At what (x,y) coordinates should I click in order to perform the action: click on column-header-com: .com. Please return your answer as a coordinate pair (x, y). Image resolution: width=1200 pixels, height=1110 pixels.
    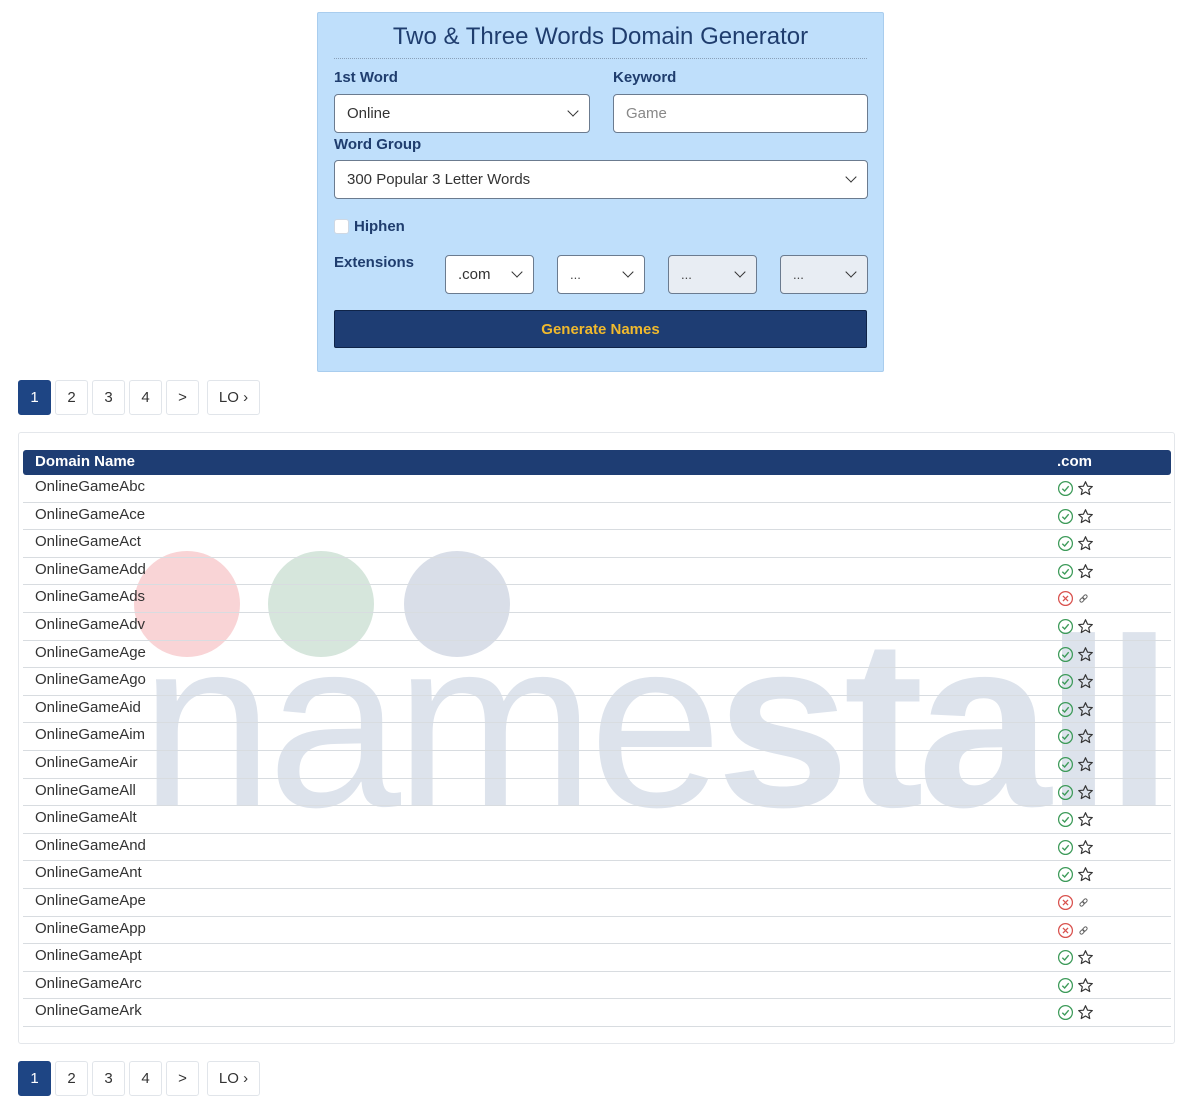
    Looking at the image, I should click on (1075, 461).